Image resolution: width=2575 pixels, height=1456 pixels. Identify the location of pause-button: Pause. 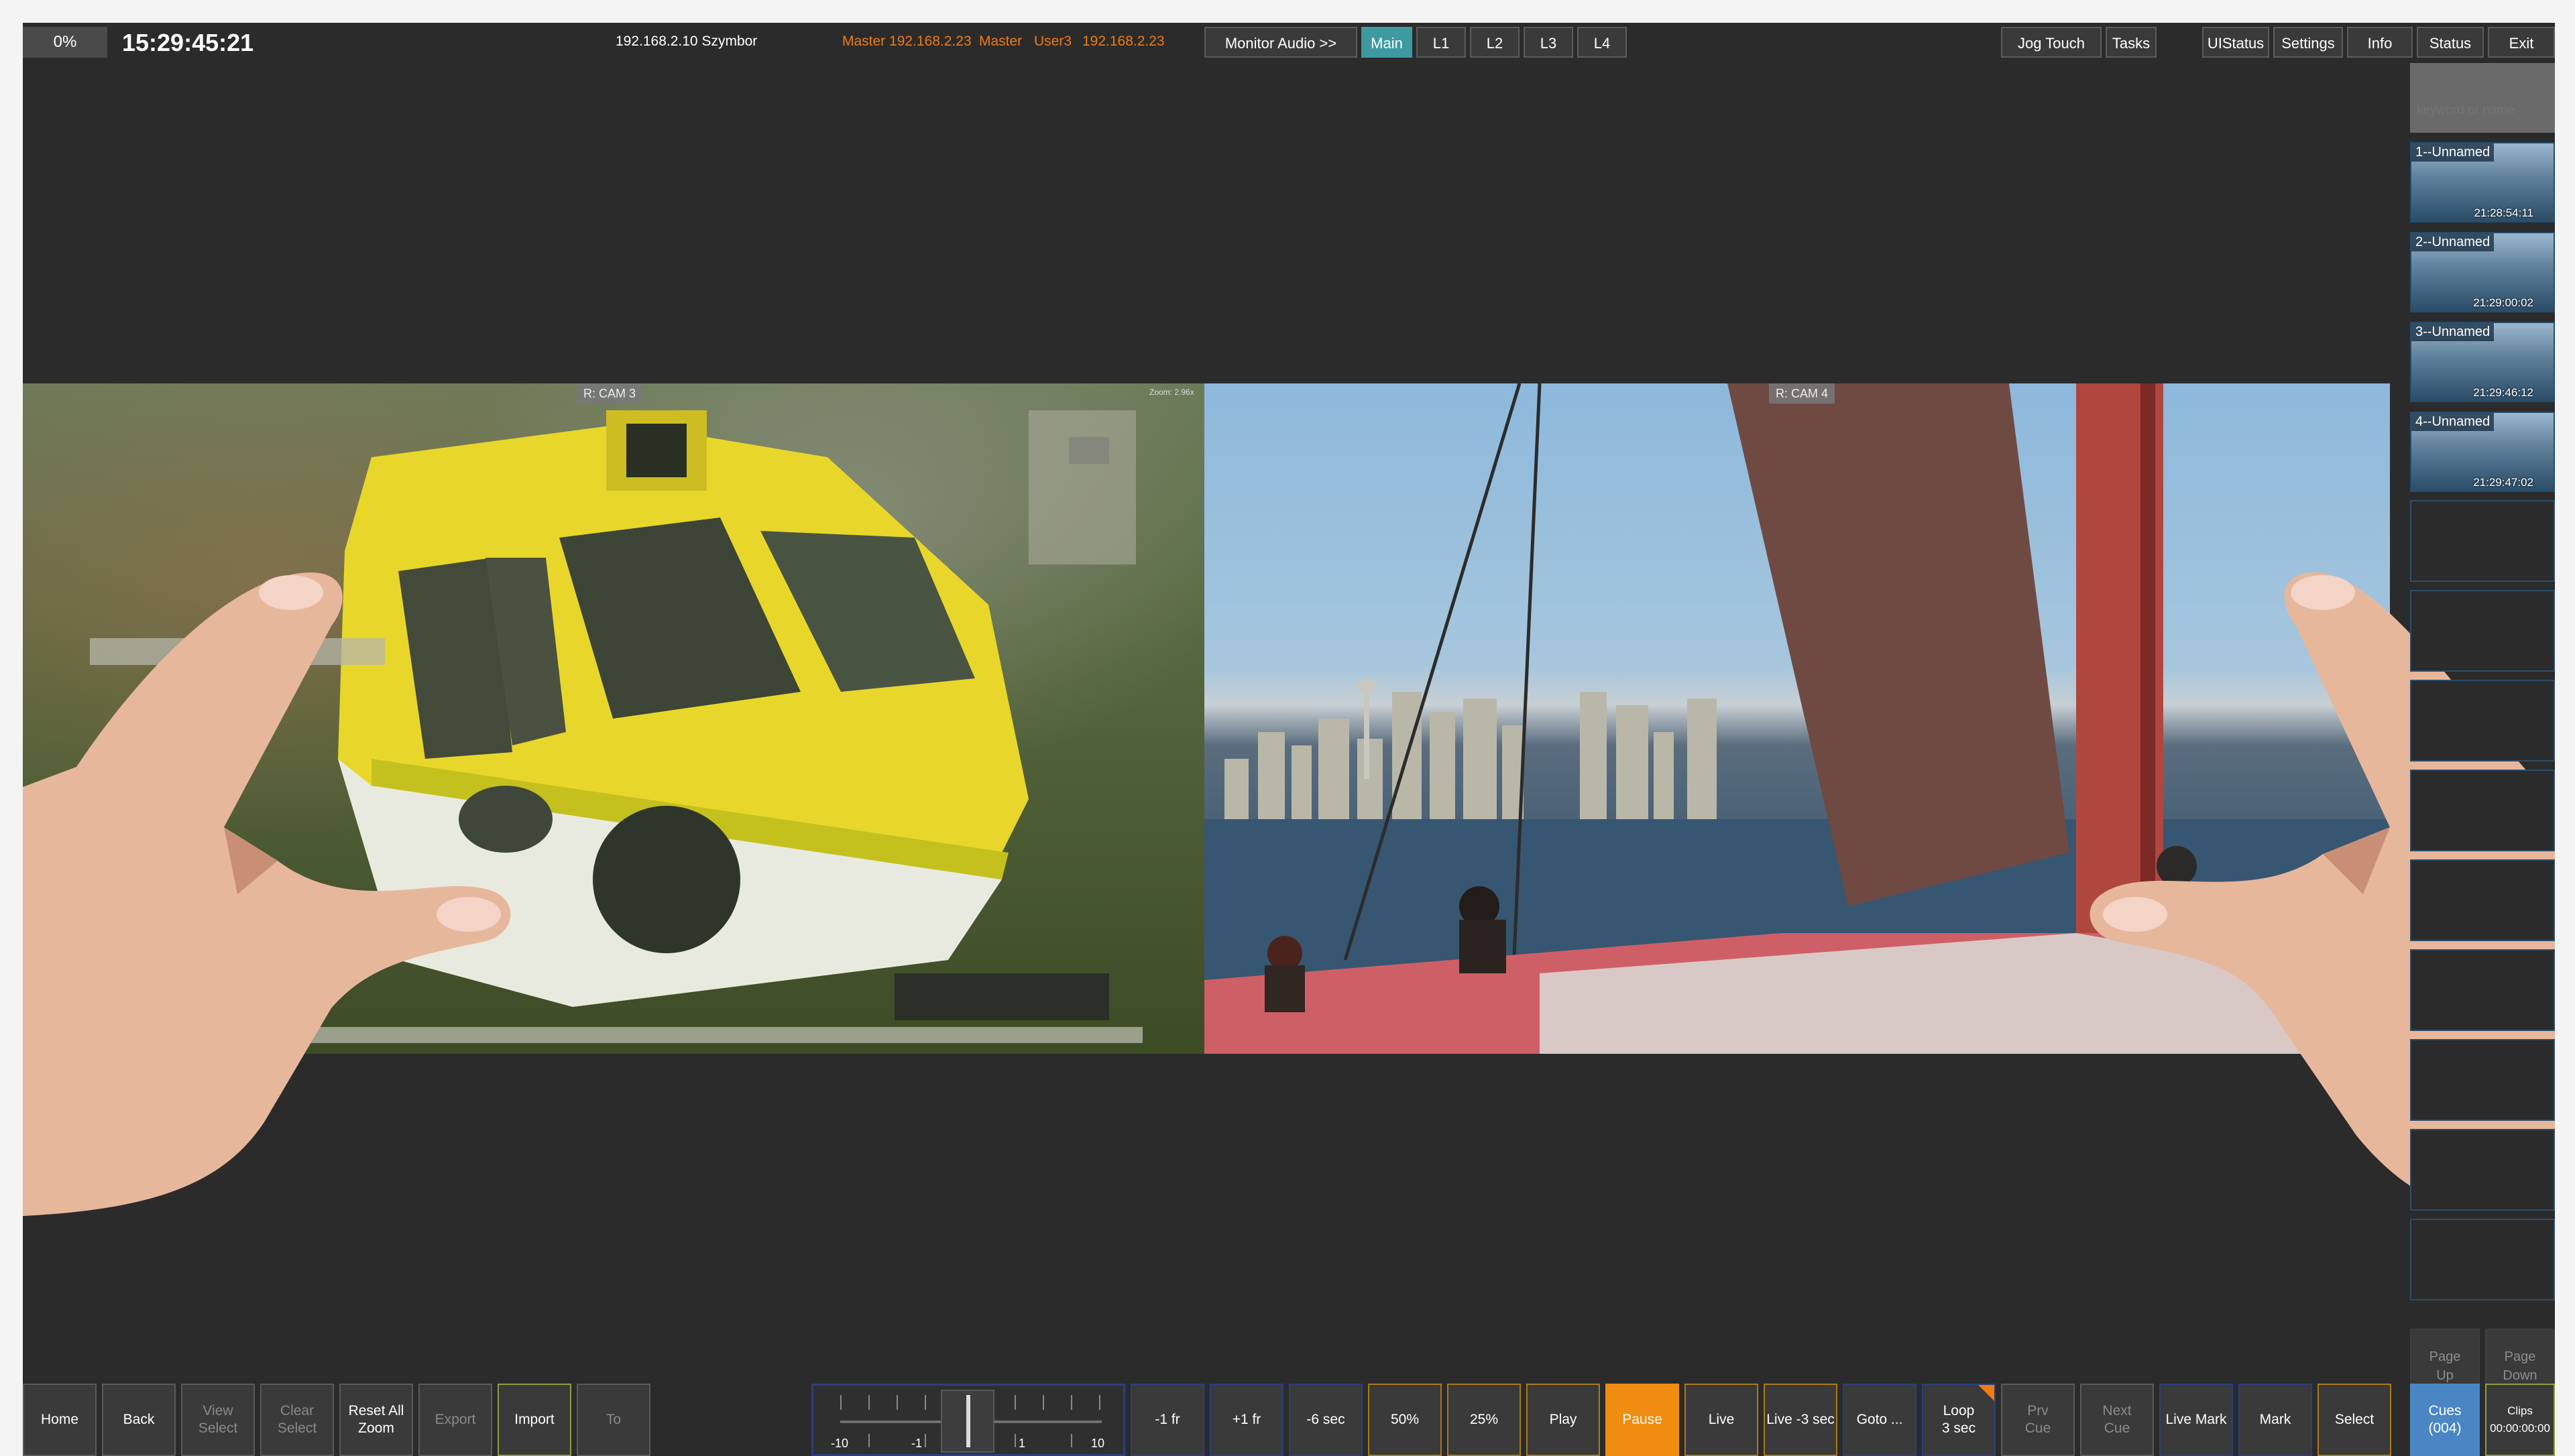
(1642, 1420).